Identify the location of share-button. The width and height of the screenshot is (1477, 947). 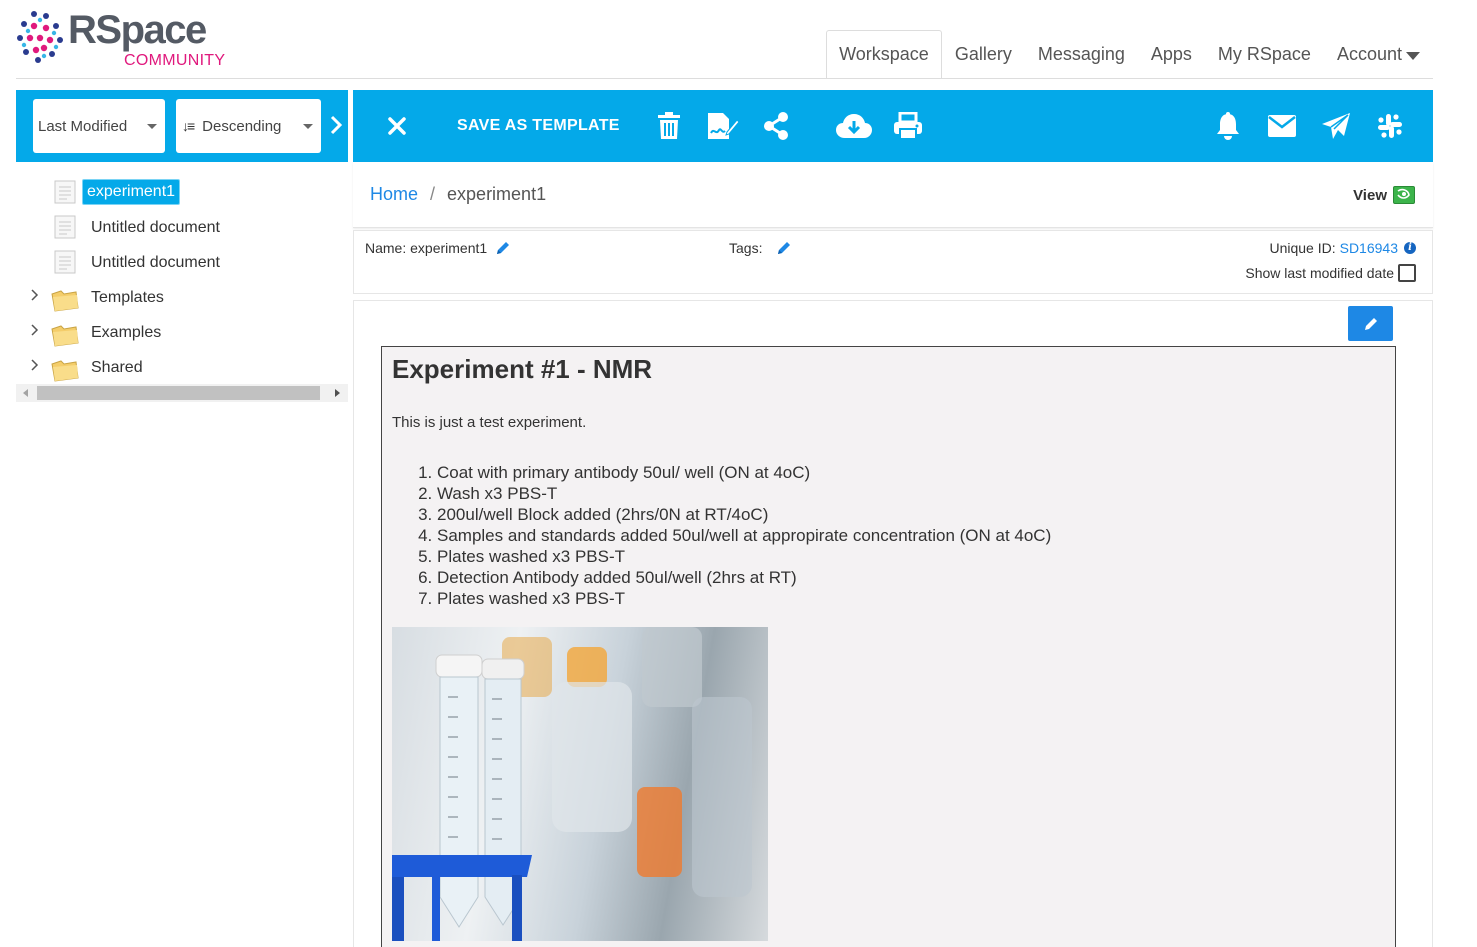
(776, 126).